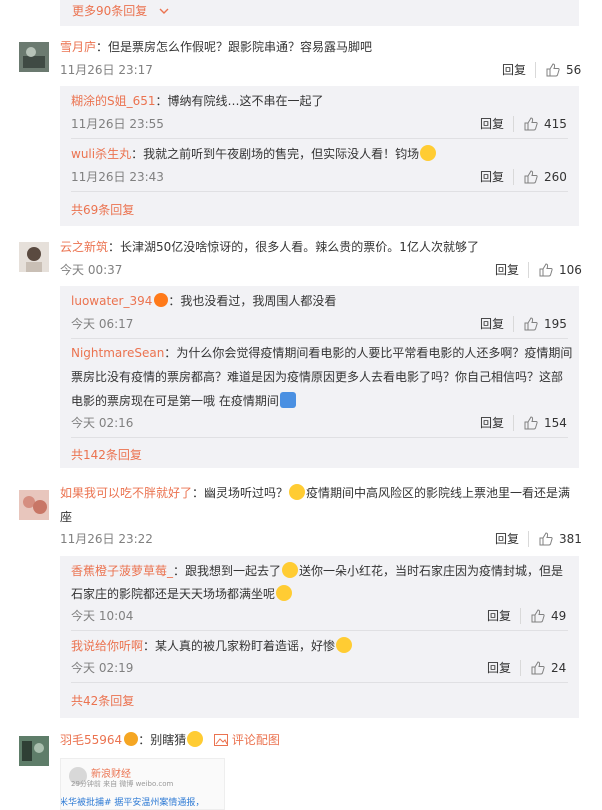 The image size is (602, 810). Describe the element at coordinates (269, 247) in the screenshot. I see `comment-text: 云之新筑：长津湖50亿没啥惊讶的，很多人看。辣么贵的票价。1亿人次就够了` at that location.